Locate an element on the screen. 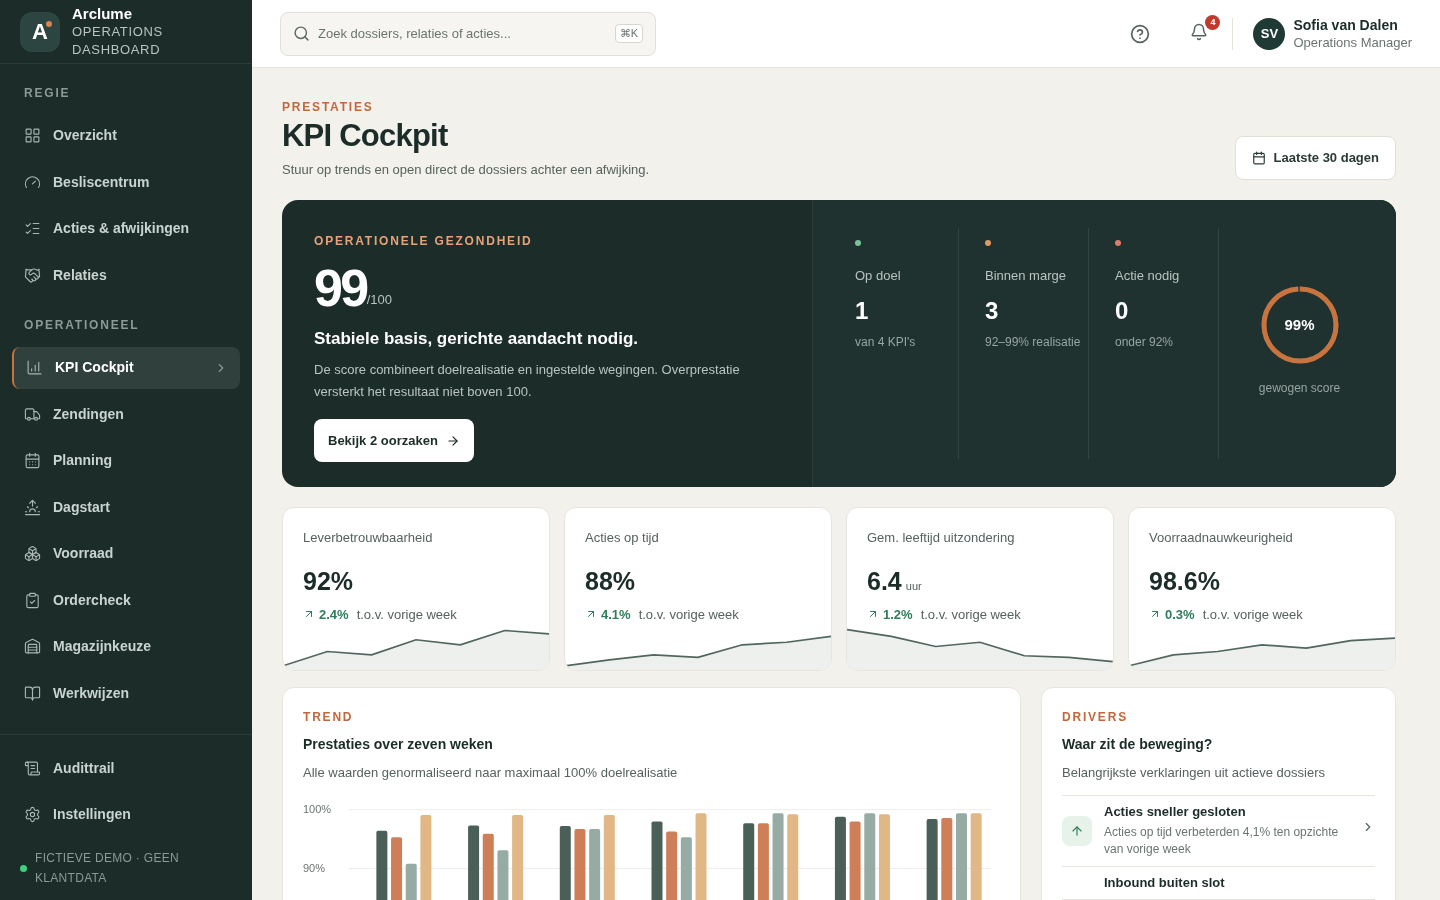 The image size is (1440, 900). card-eyebrow: DRIVERS is located at coordinates (1095, 717).